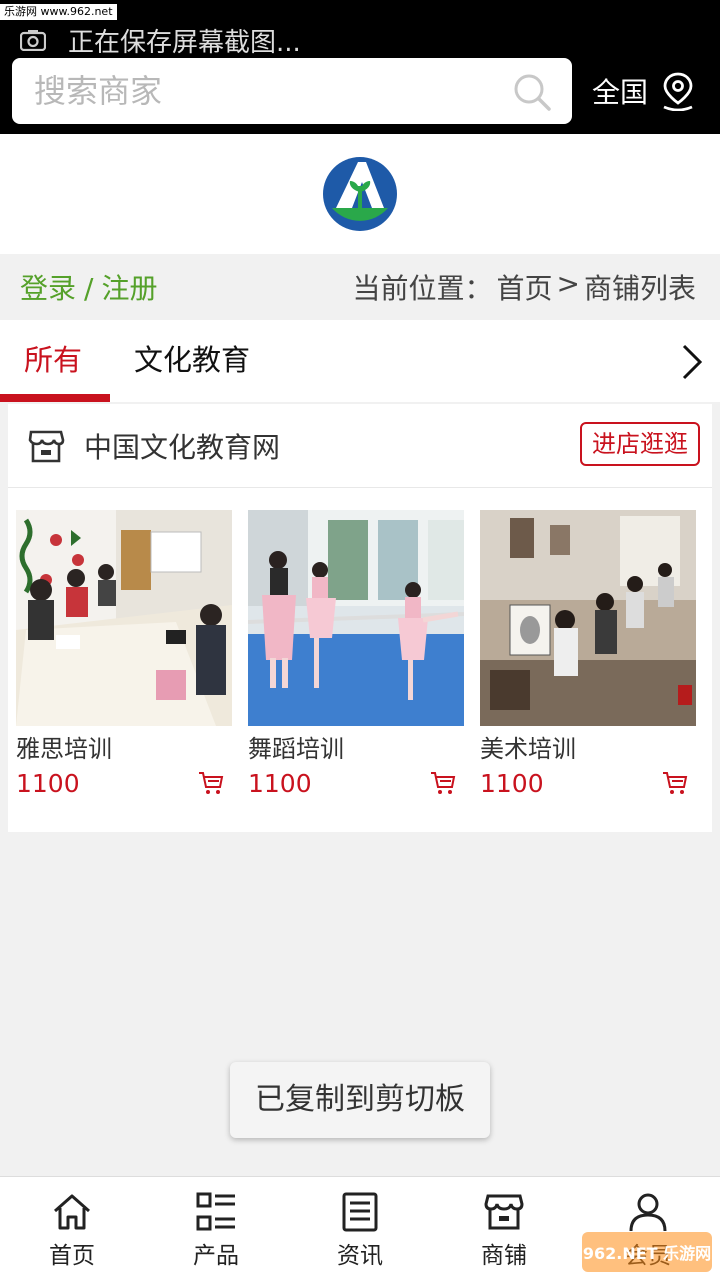 This screenshot has width=720, height=1280. I want to click on breadcrumb-current: 商铺列表, so click(639, 288).